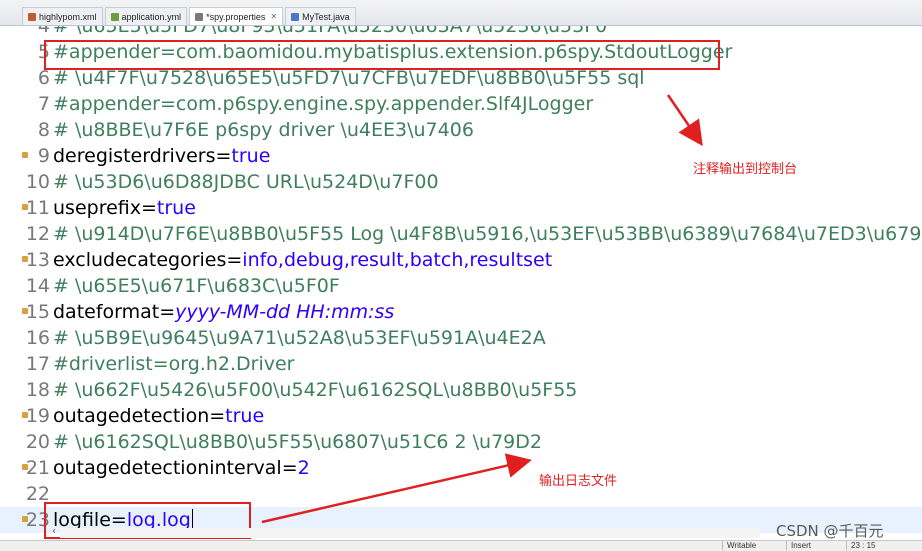 The width and height of the screenshot is (922, 551). What do you see at coordinates (578, 481) in the screenshot?
I see `annotation-log-file: 输出日志文件` at bounding box center [578, 481].